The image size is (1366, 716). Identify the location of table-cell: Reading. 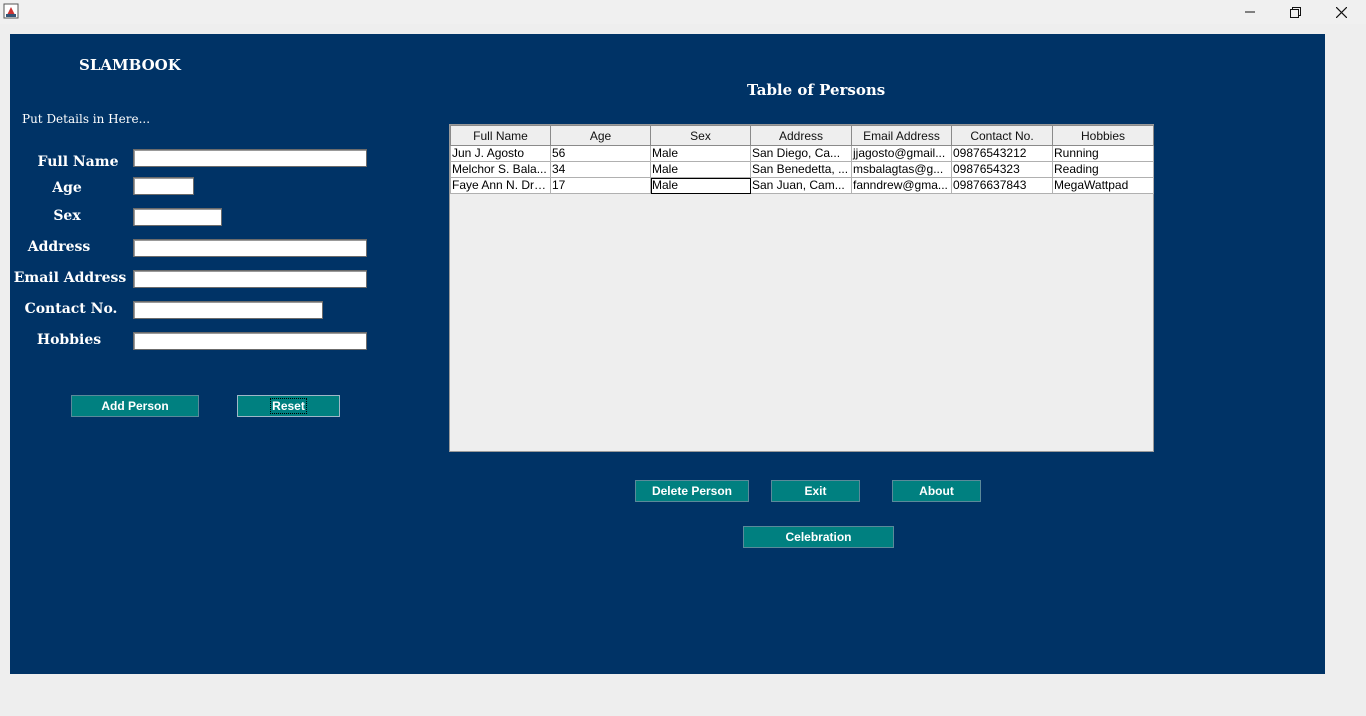
(1103, 169).